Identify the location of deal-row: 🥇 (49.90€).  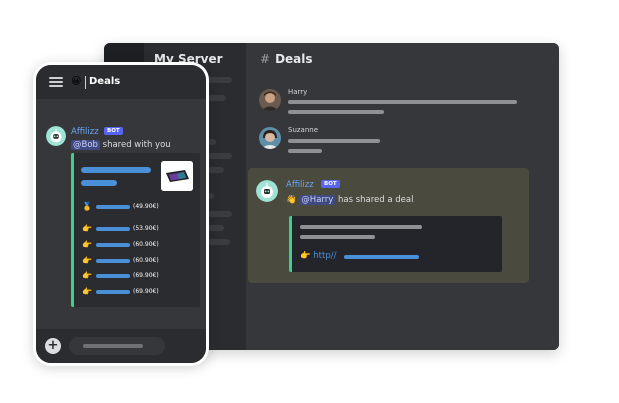
(142, 207).